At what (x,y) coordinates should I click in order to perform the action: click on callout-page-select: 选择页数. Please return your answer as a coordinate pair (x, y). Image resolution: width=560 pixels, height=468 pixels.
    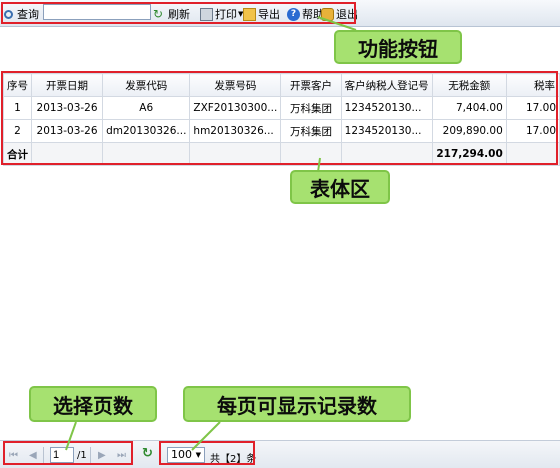
    Looking at the image, I should click on (93, 404).